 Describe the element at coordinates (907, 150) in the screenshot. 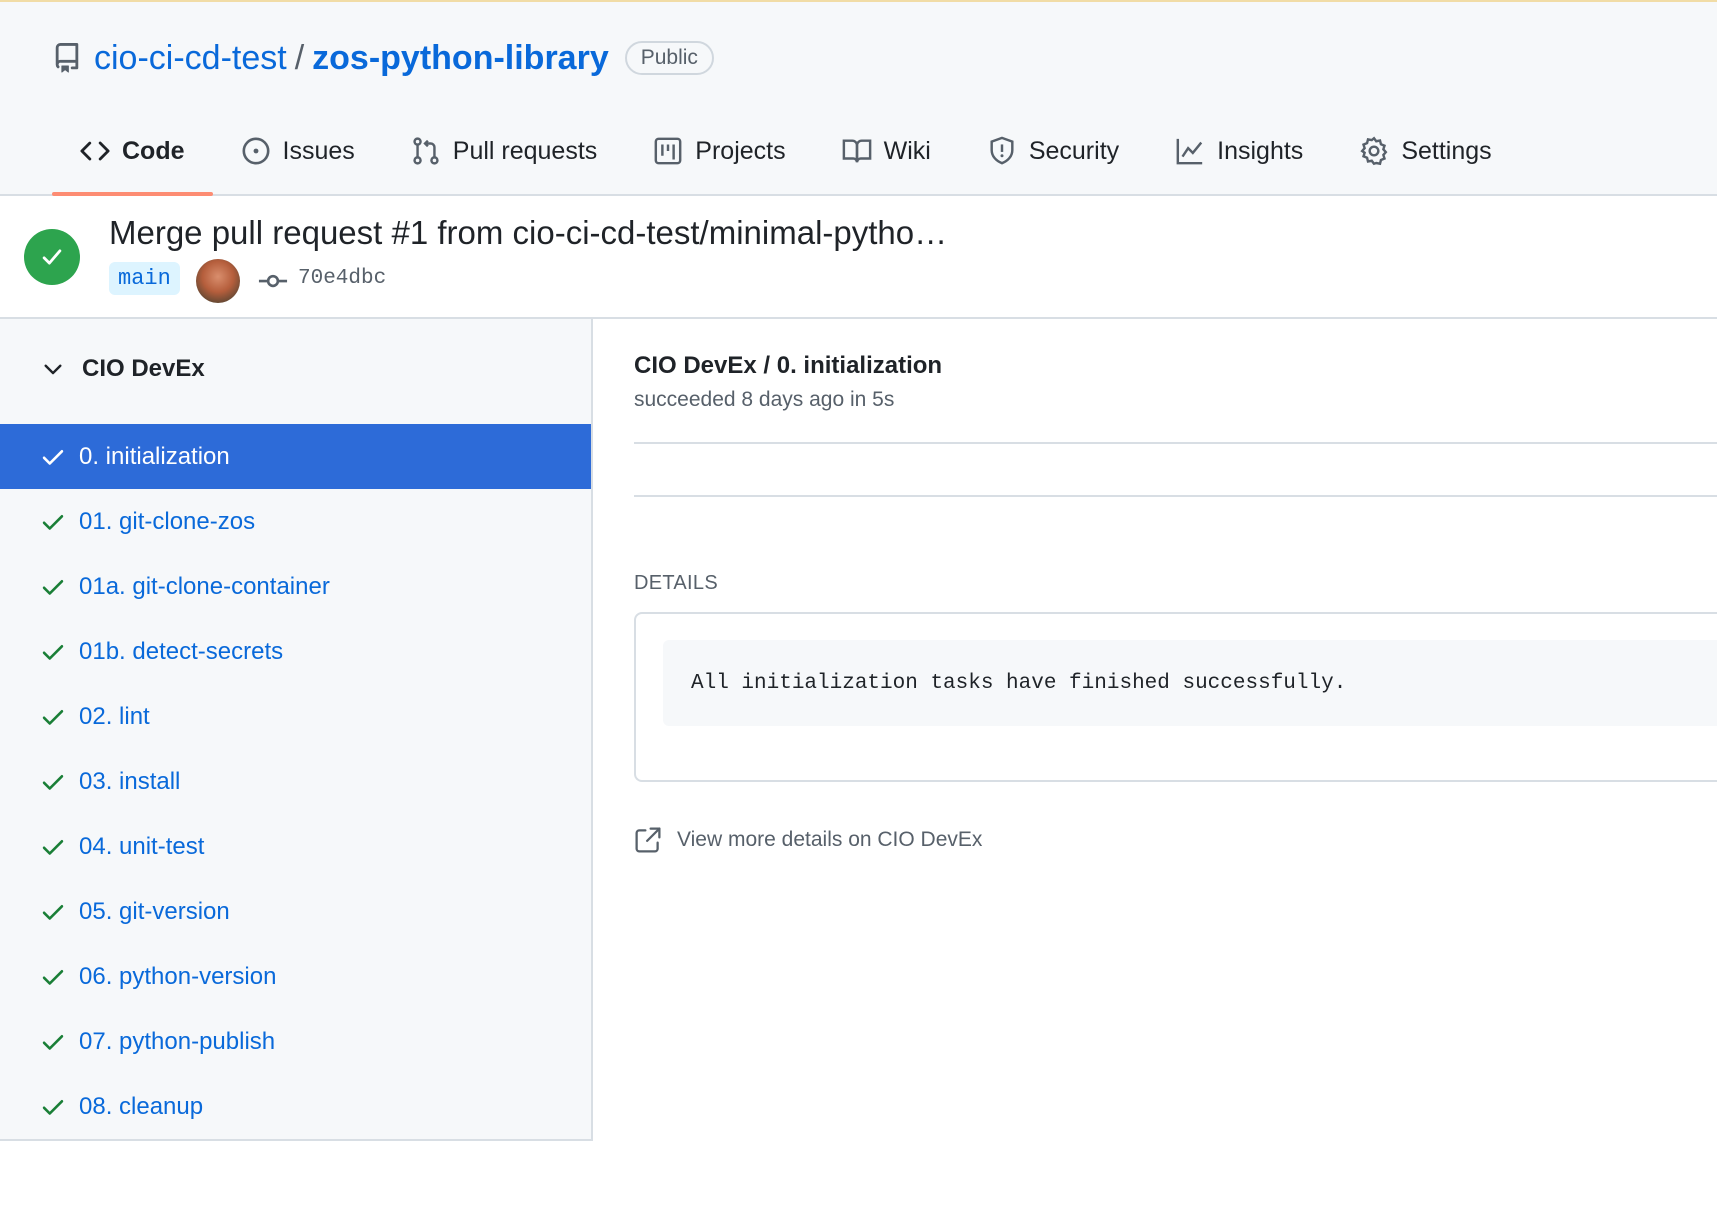

I see `tab-wiki-label: Wiki` at that location.